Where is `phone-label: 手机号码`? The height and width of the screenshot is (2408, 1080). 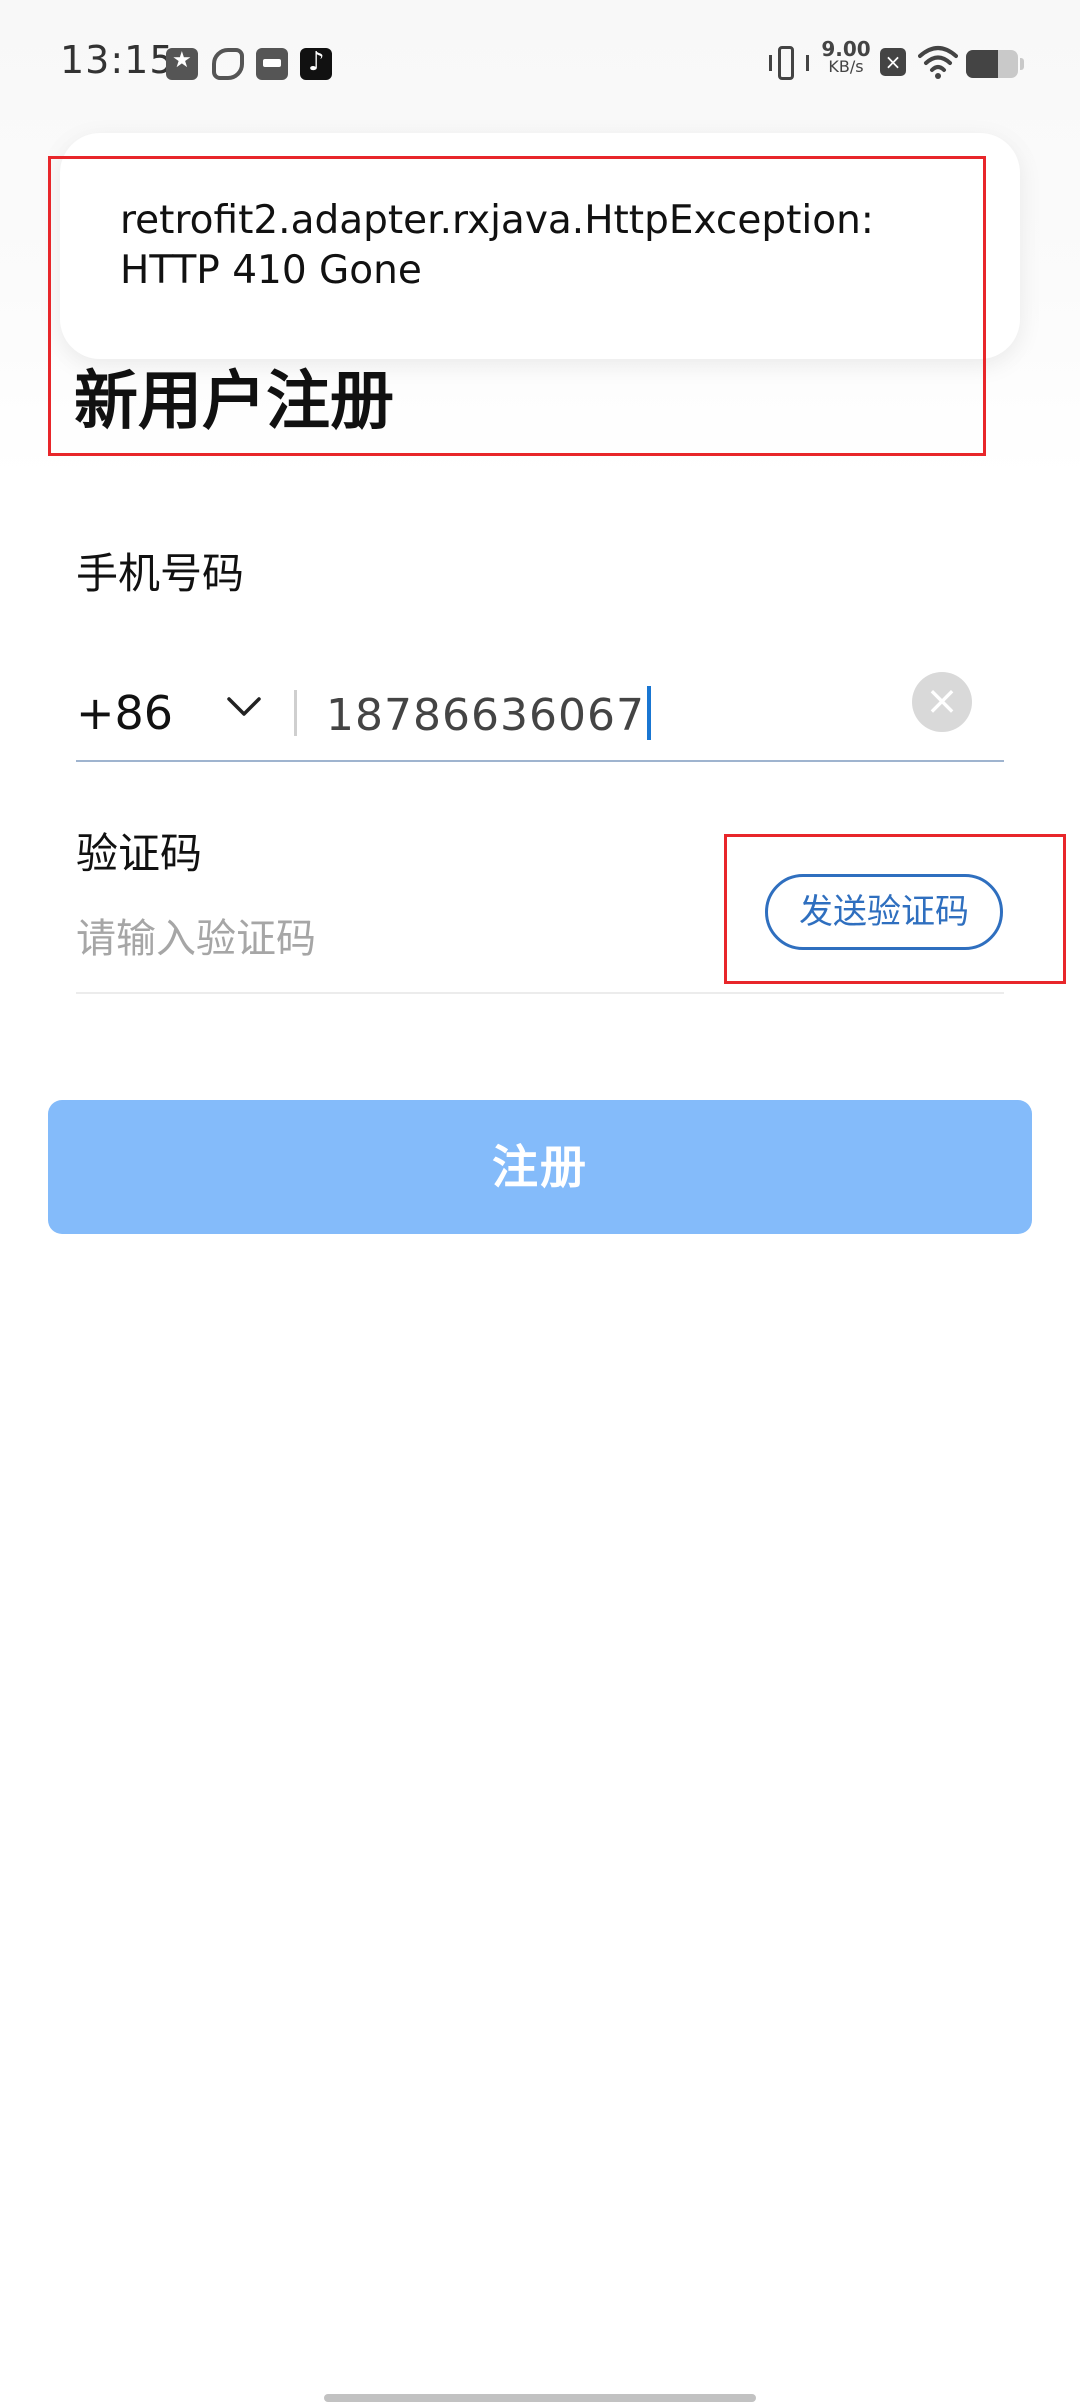 phone-label: 手机号码 is located at coordinates (160, 573).